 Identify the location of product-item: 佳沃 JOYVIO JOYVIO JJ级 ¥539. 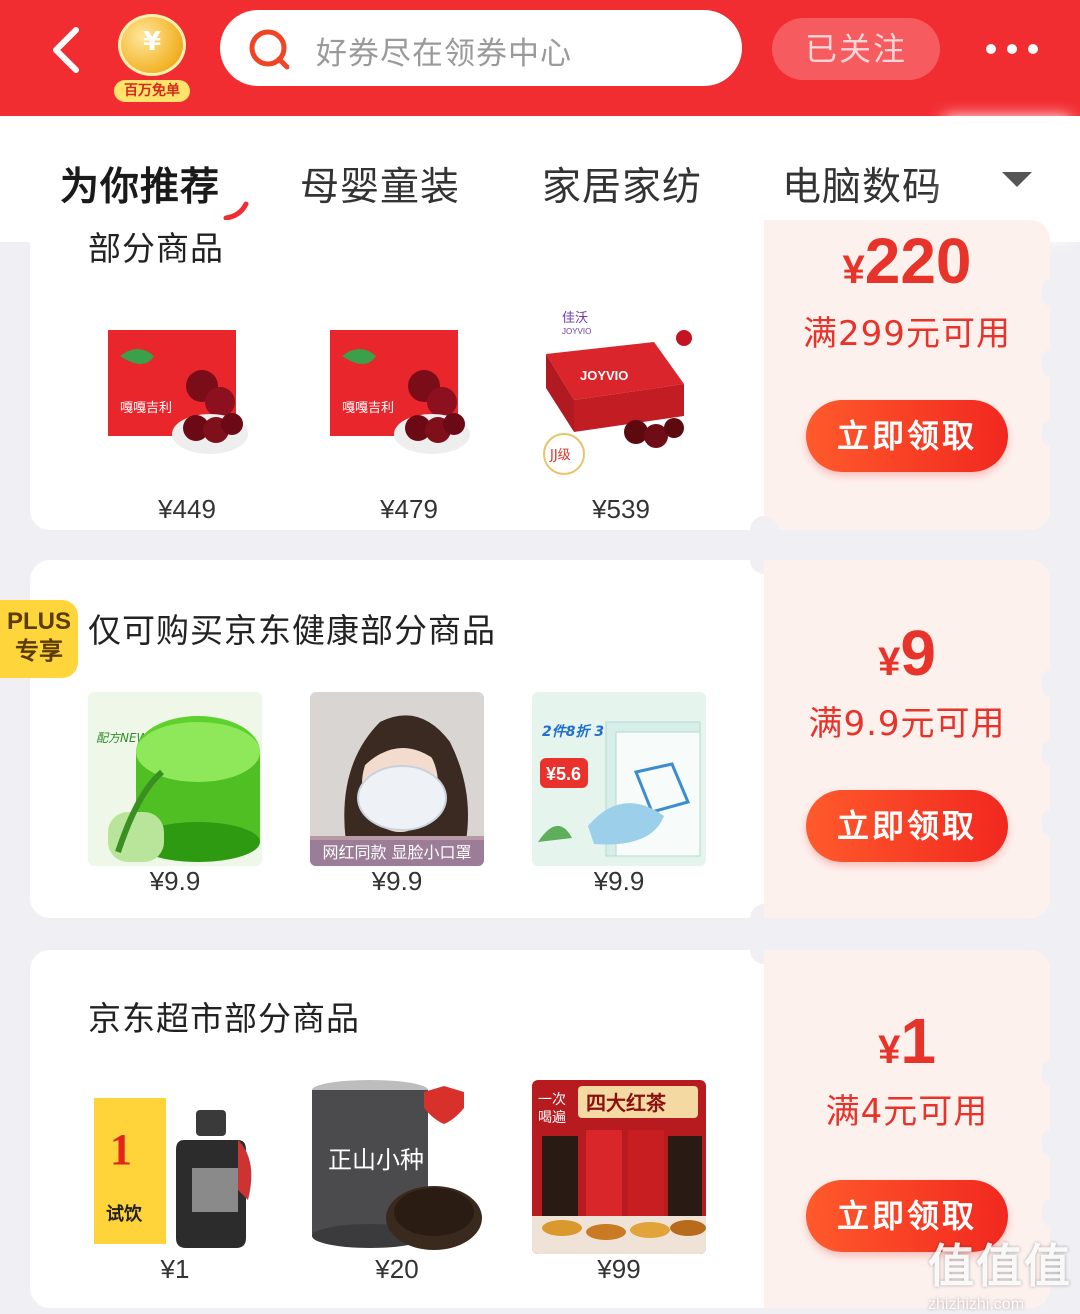
(621, 414).